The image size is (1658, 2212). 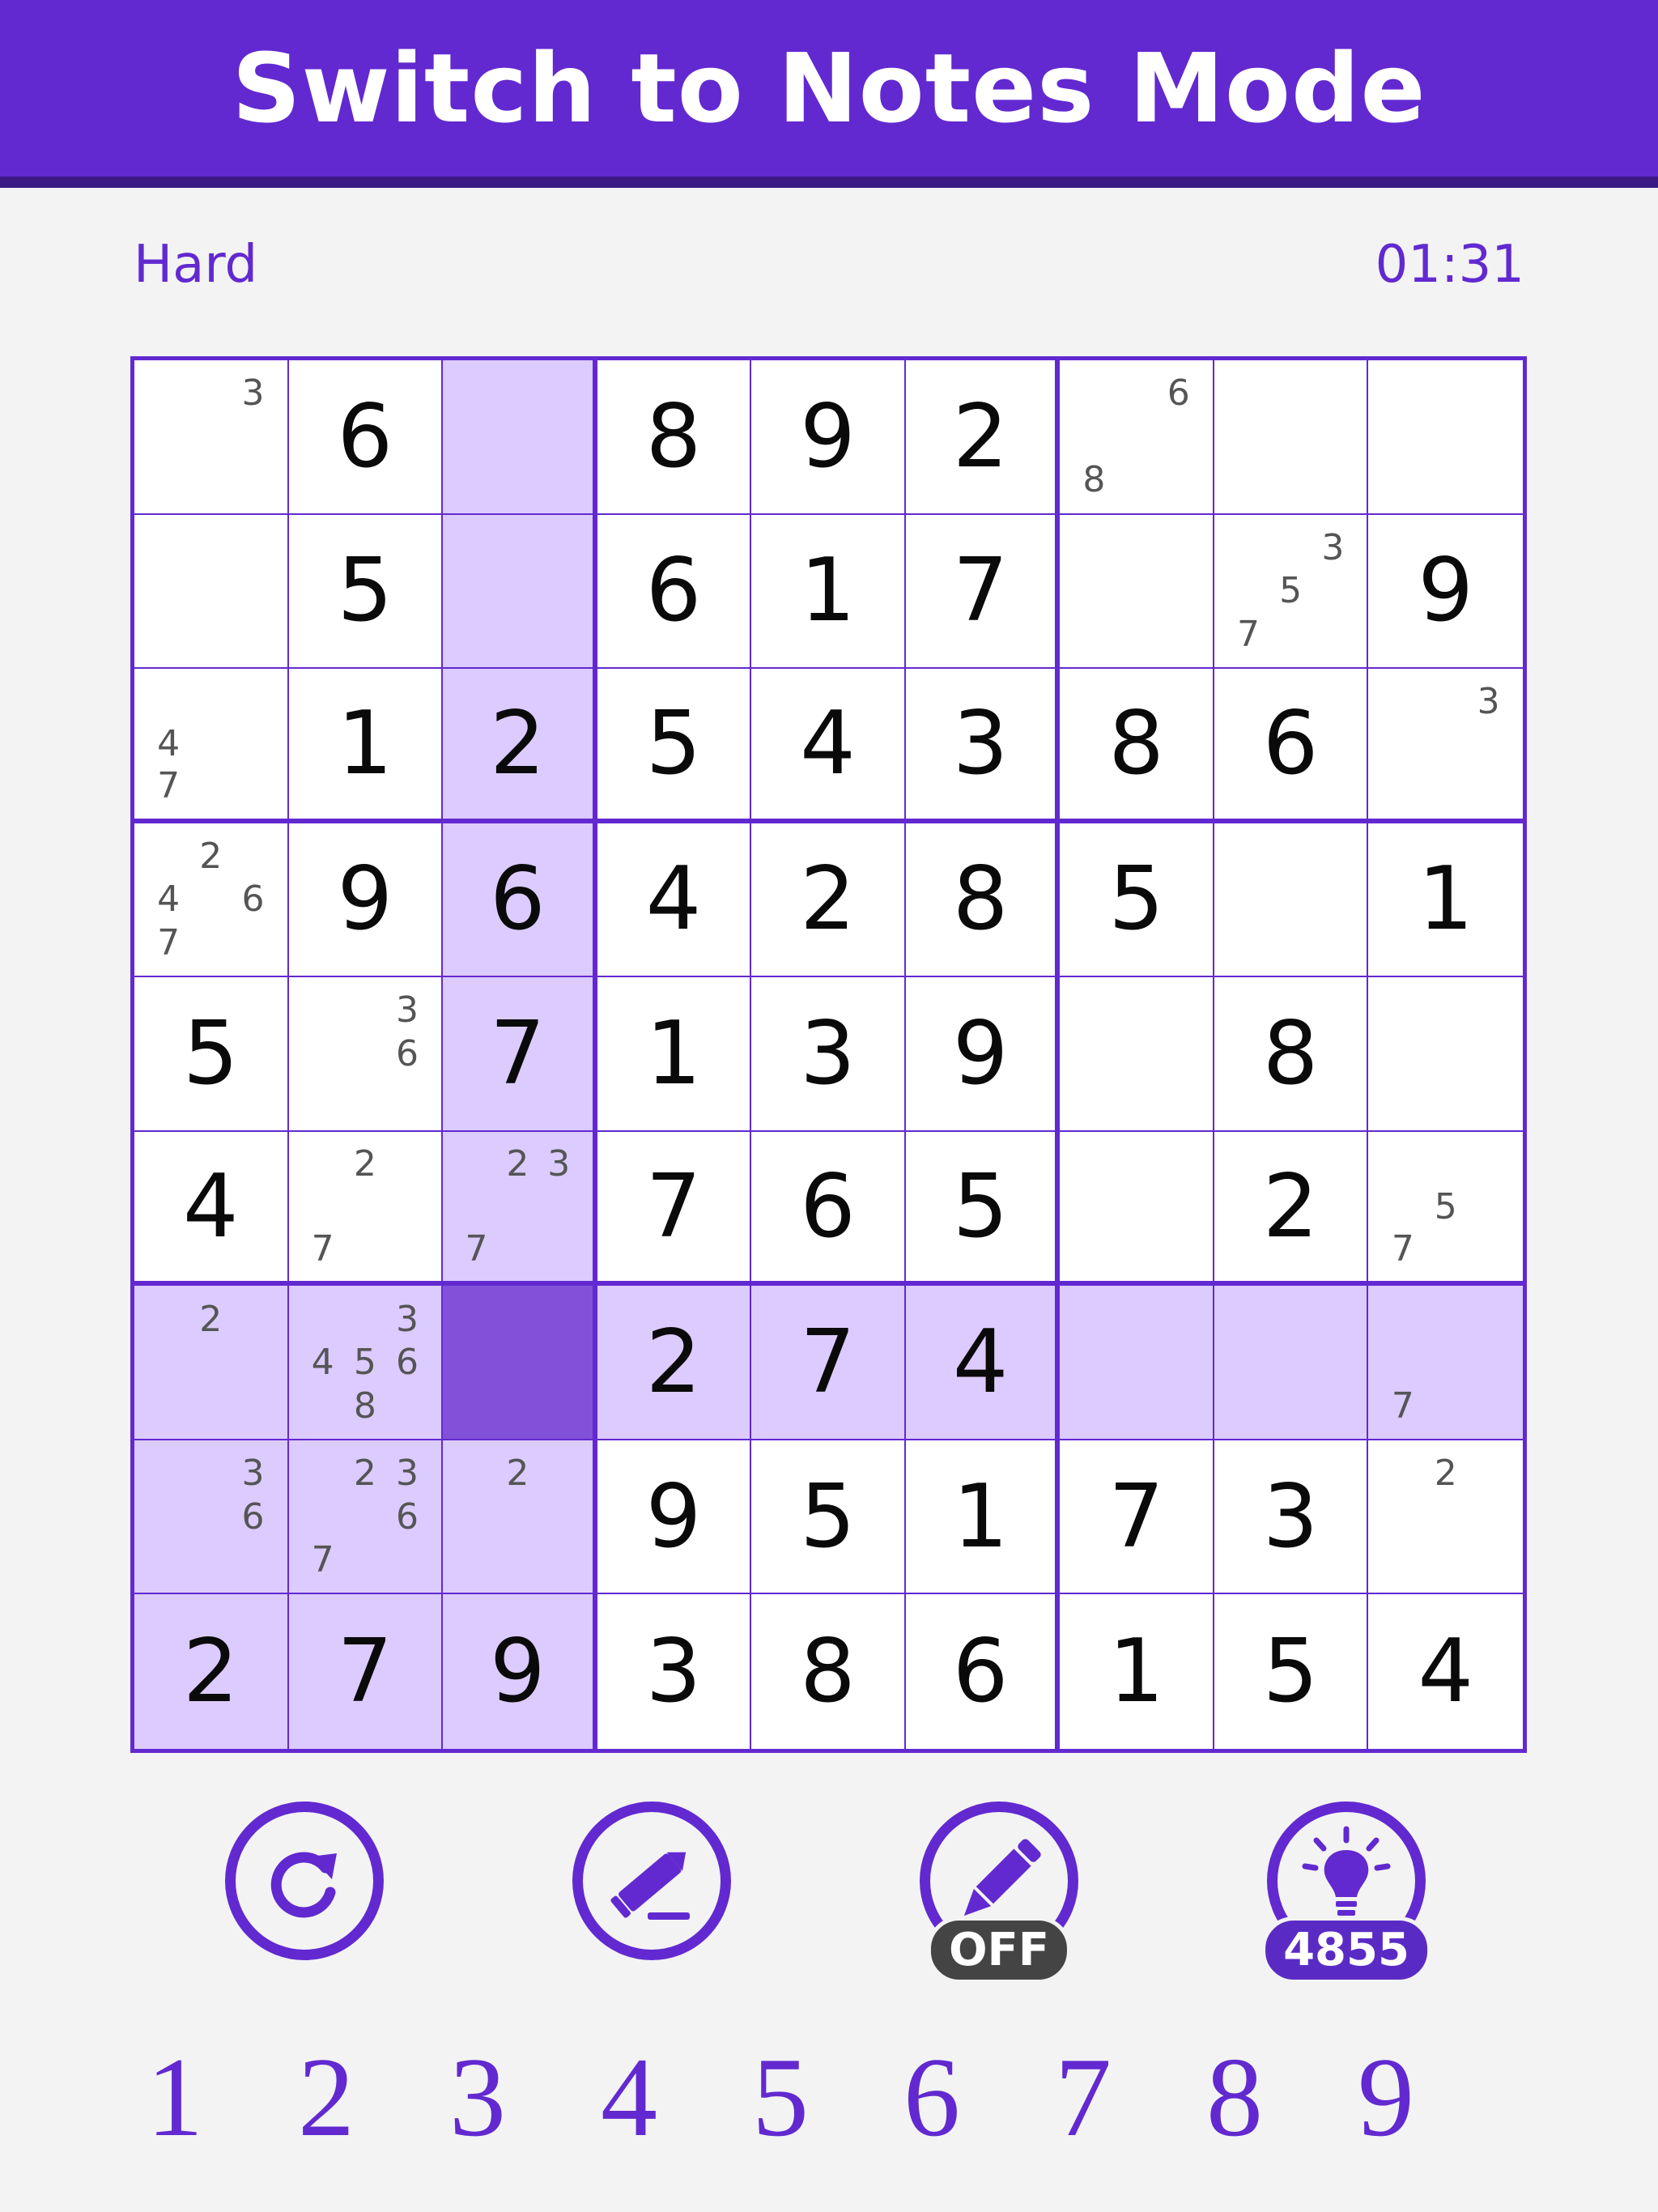 What do you see at coordinates (365, 1206) in the screenshot?
I see `cell-notes: 27` at bounding box center [365, 1206].